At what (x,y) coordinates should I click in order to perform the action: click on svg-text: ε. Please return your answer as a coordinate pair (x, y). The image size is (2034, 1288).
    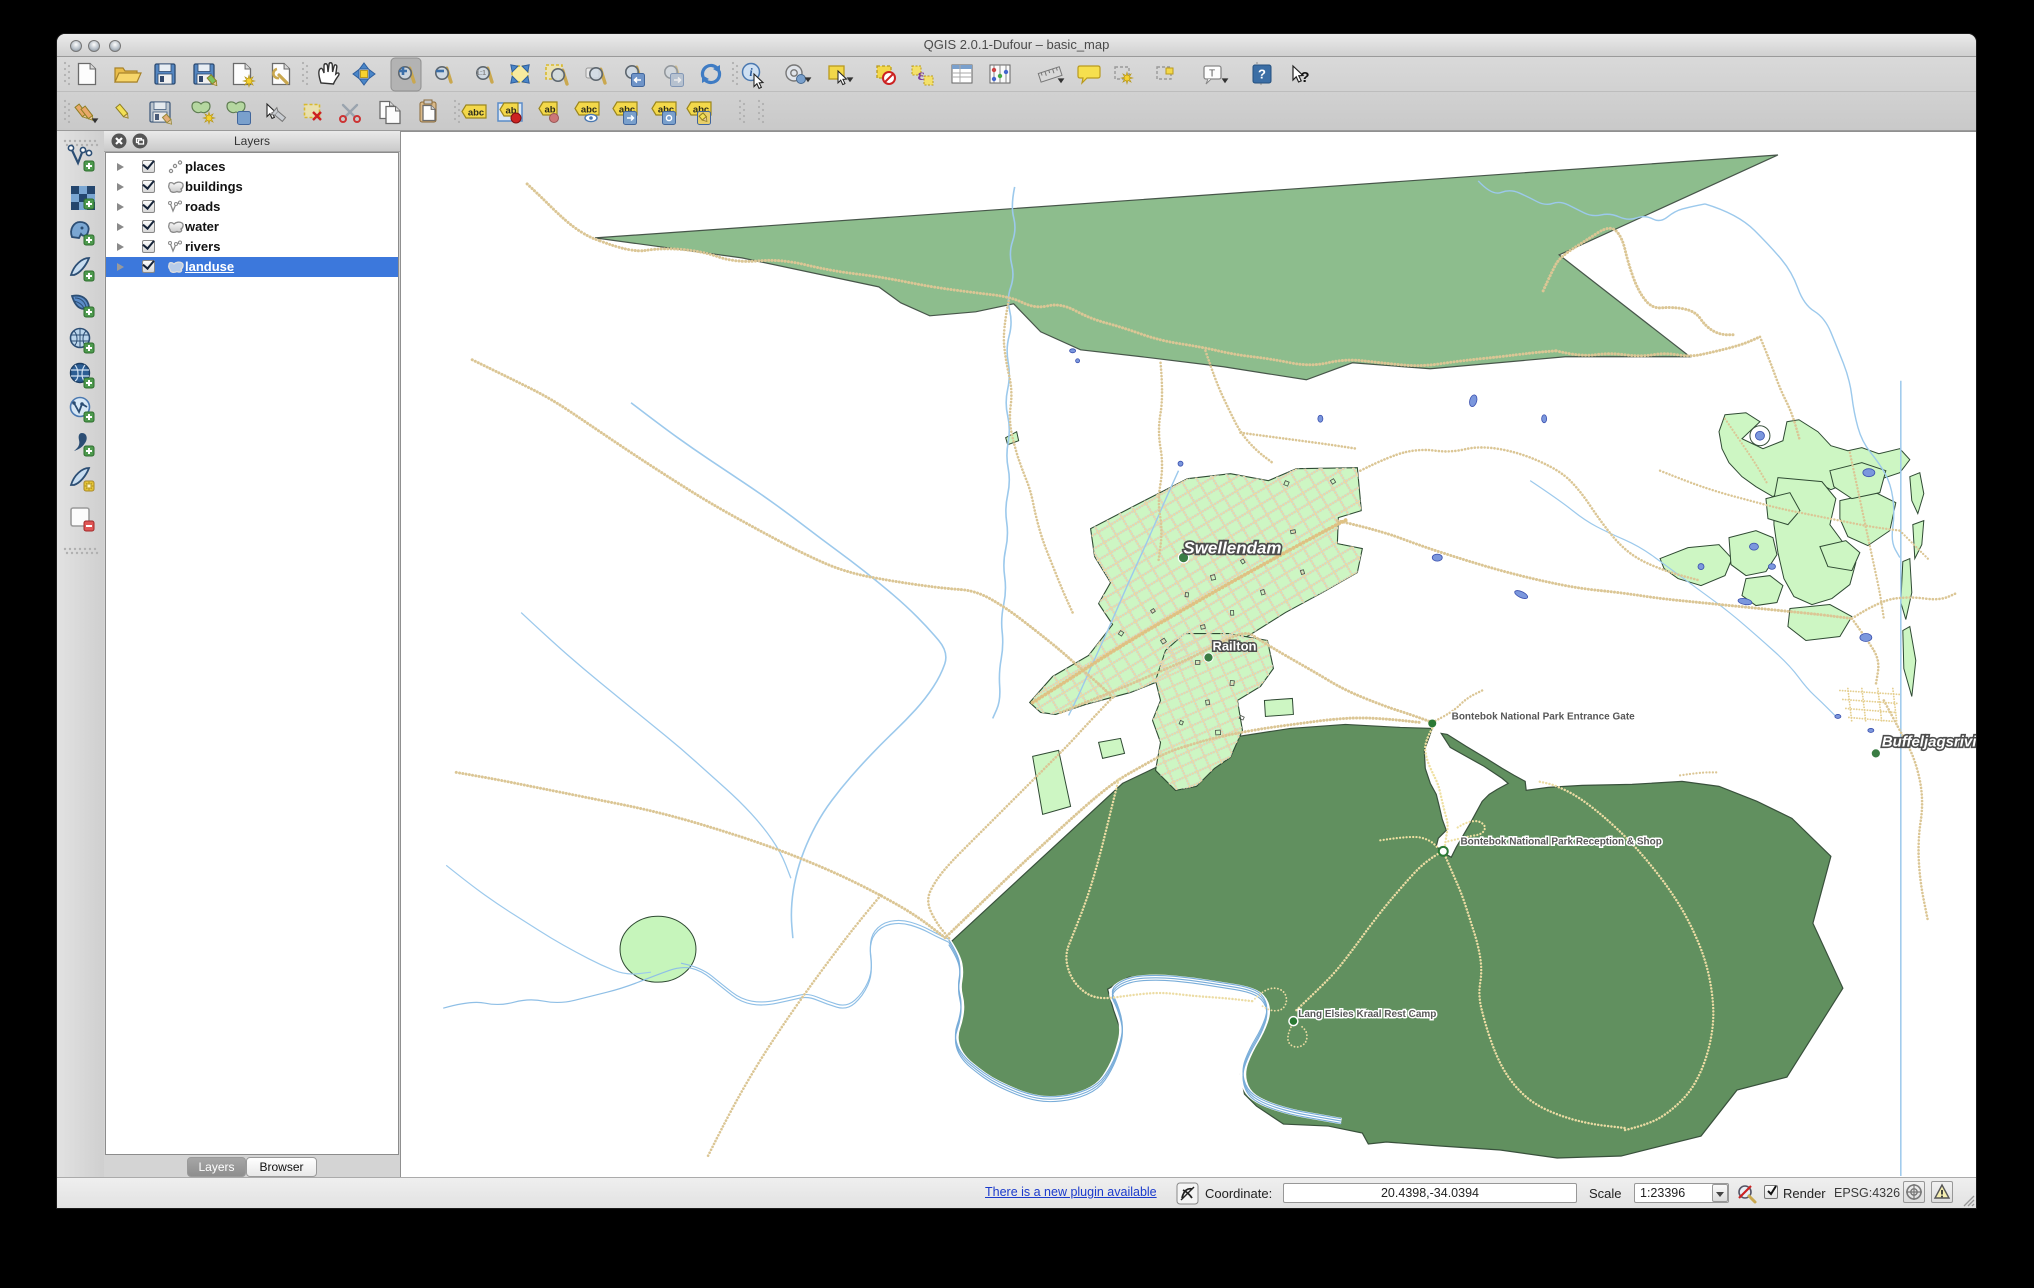
    Looking at the image, I should click on (921, 75).